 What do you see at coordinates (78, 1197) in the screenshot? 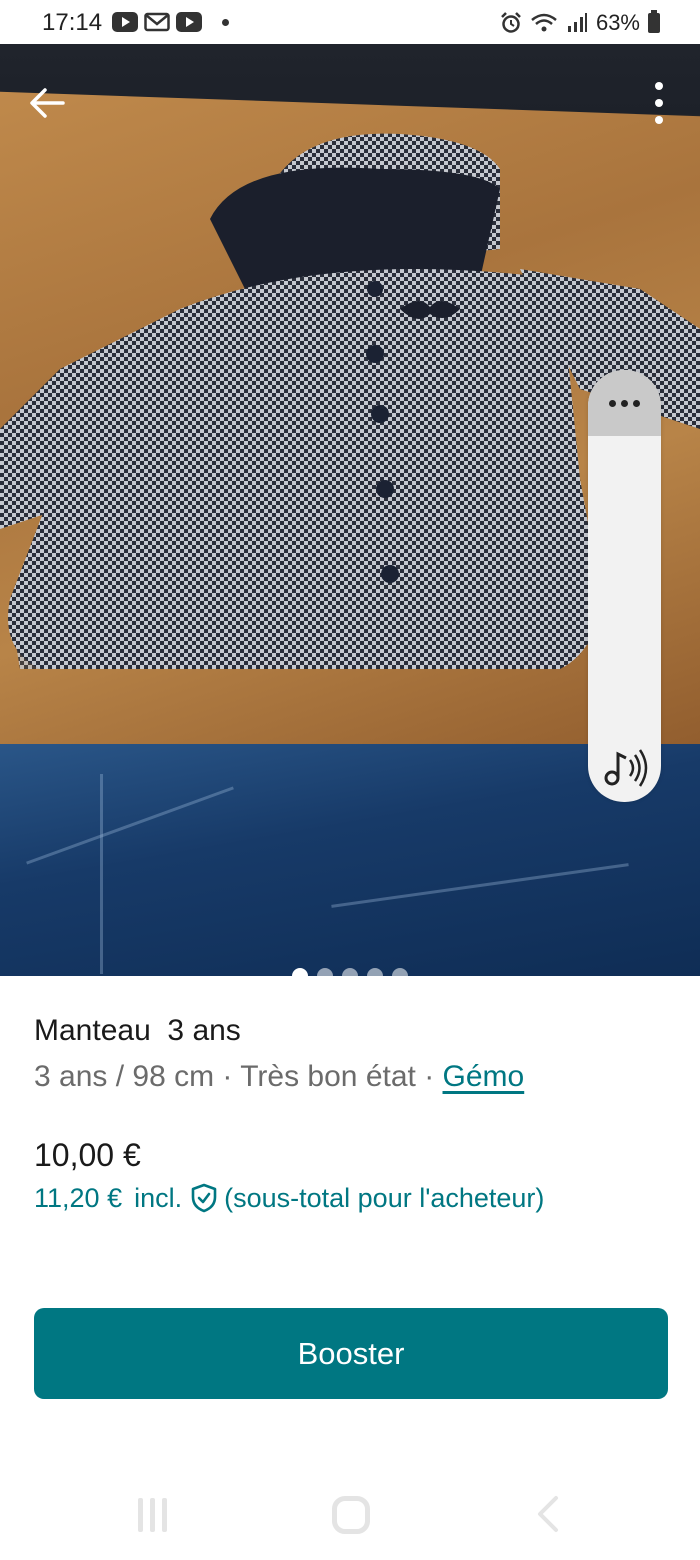
I see `buyer-price-value: 11,20 €` at bounding box center [78, 1197].